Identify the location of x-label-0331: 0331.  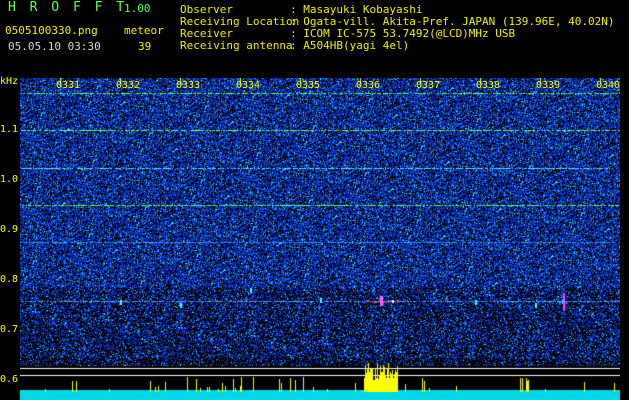
(68, 85).